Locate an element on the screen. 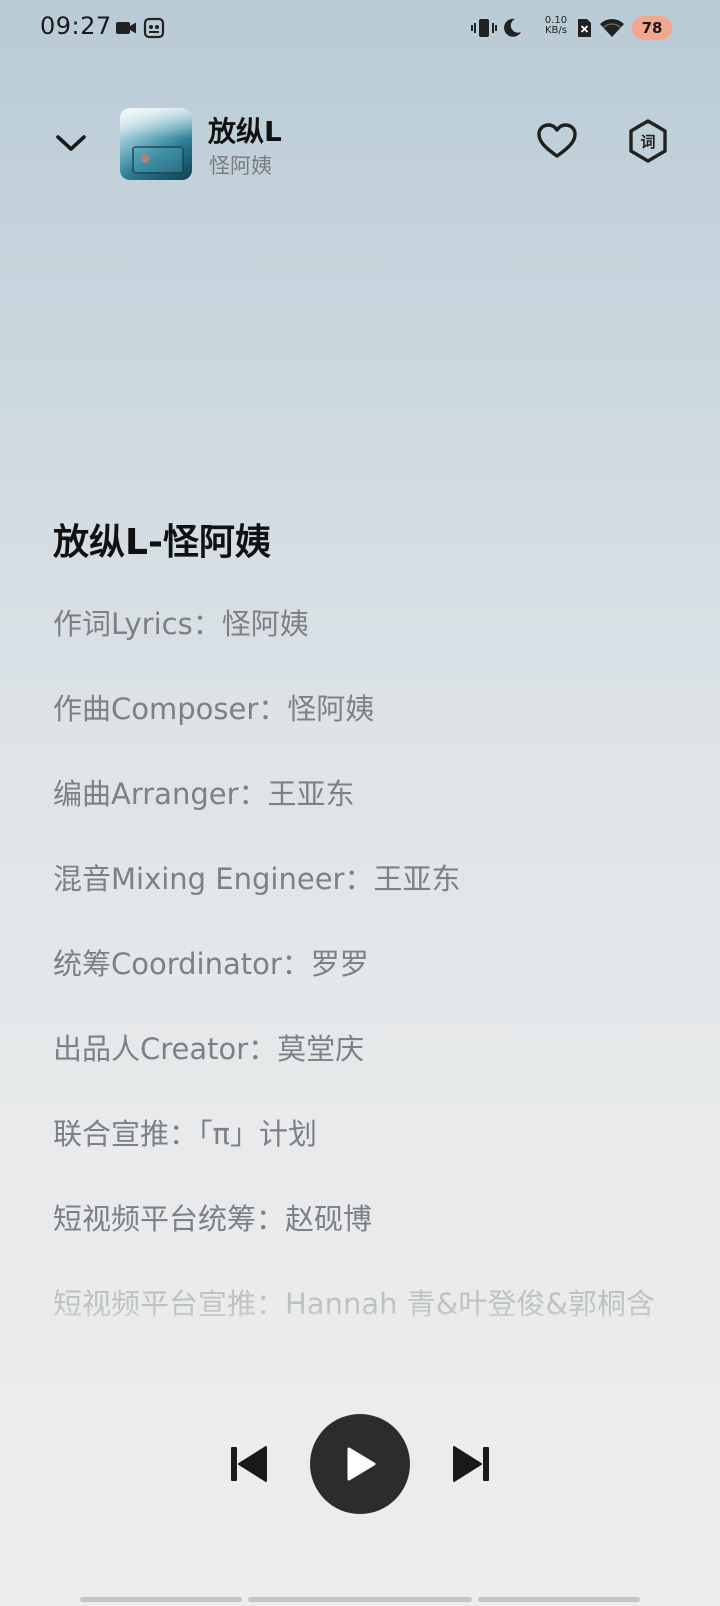  net-speed-unit: KB/s is located at coordinates (556, 30).